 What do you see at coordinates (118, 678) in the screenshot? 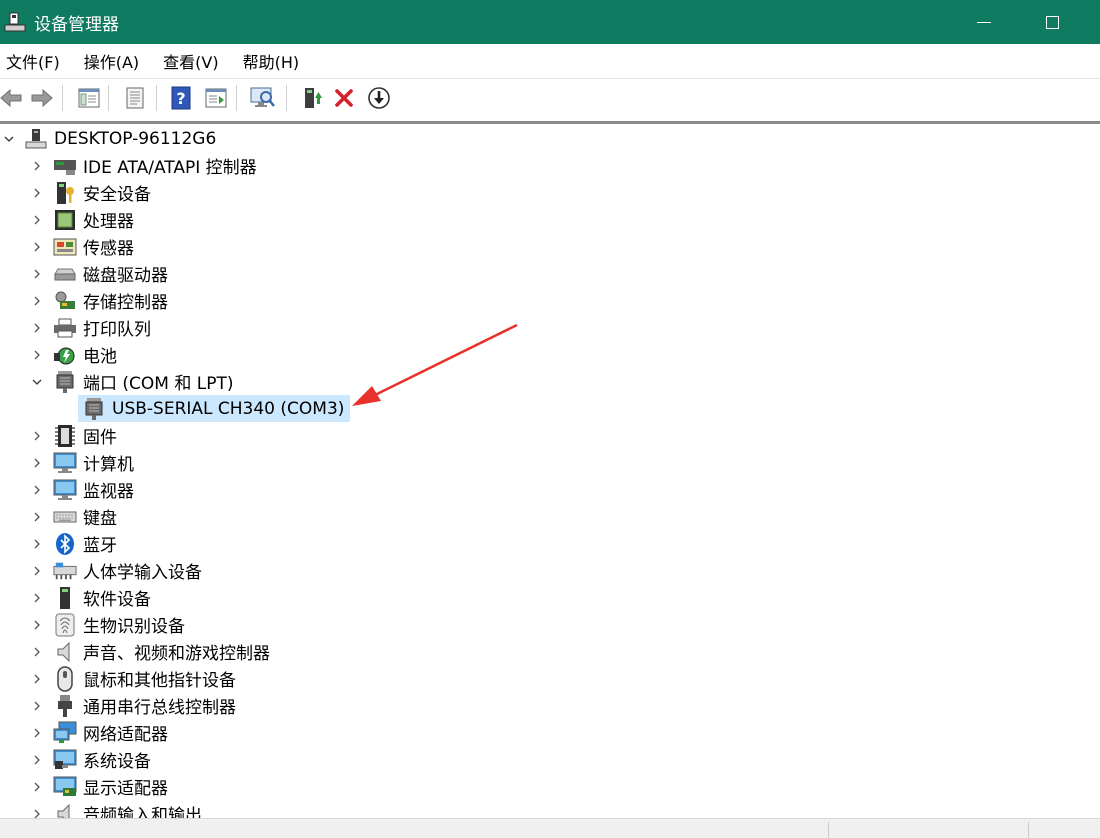
I see `tree-item-mouse: 鼠标和其他指针设备` at bounding box center [118, 678].